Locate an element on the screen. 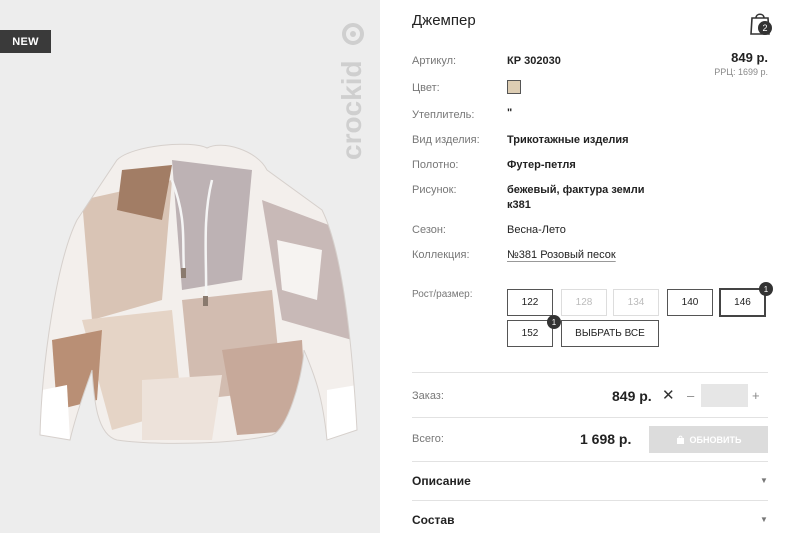 Image resolution: width=800 pixels, height=533 pixels. product-type-label: Вид изделия: is located at coordinates (446, 140).